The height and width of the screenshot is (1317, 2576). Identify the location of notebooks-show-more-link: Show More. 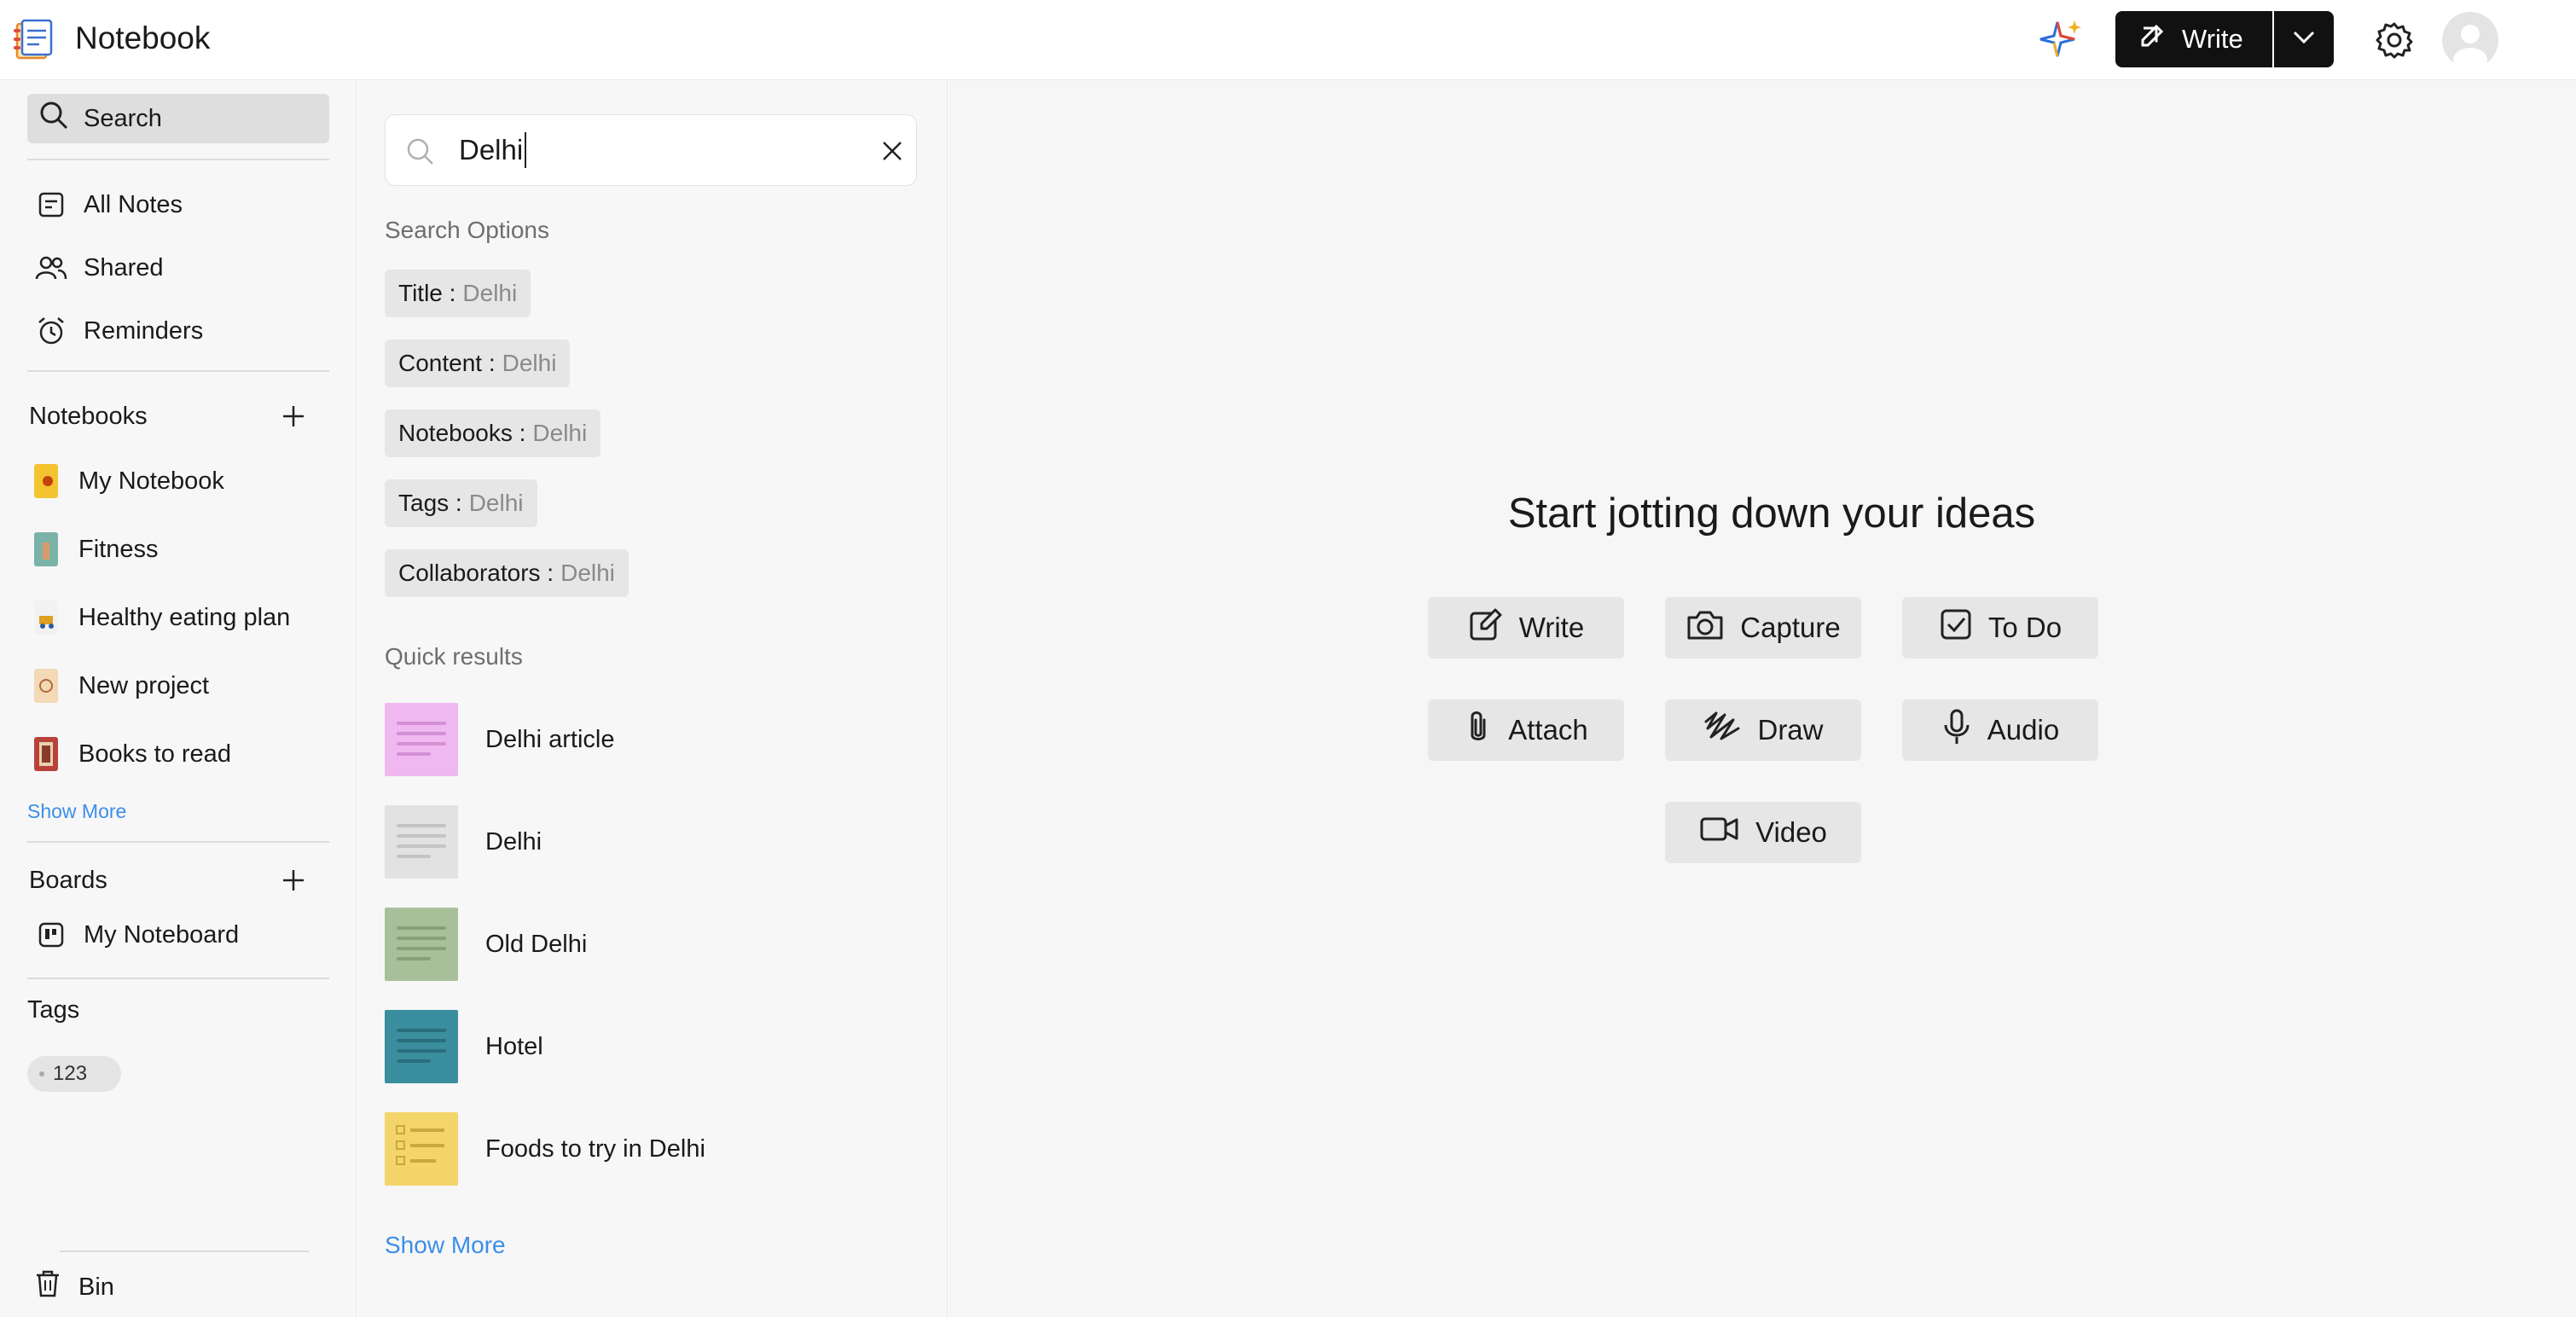
(76, 811).